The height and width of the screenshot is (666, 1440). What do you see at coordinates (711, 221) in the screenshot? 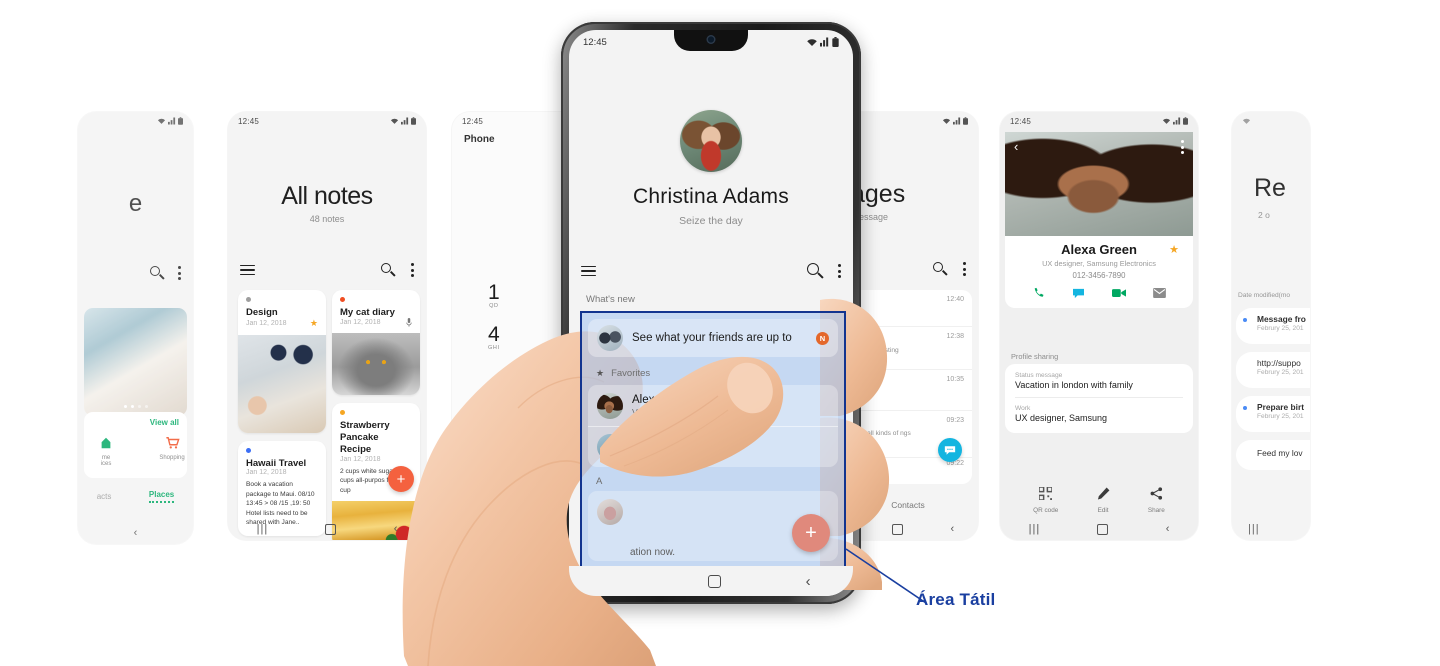
I see `profile-status: Seize the day` at bounding box center [711, 221].